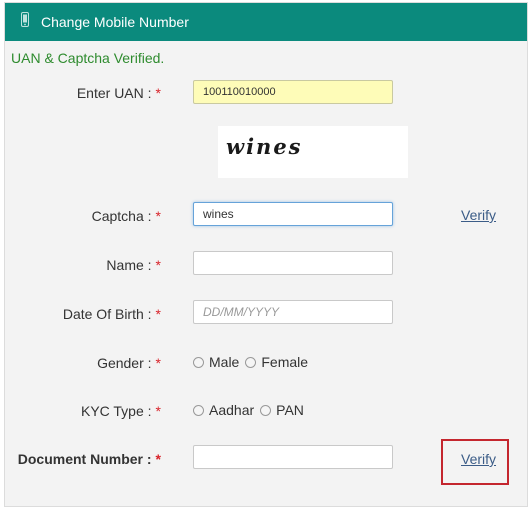 The height and width of the screenshot is (508, 530). Describe the element at coordinates (224, 362) in the screenshot. I see `gender-male-label: Male` at that location.